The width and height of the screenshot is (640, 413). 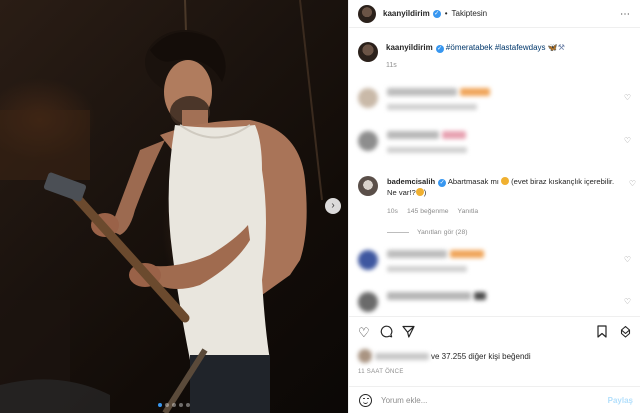 What do you see at coordinates (365, 356) in the screenshot?
I see `liker-avatar` at bounding box center [365, 356].